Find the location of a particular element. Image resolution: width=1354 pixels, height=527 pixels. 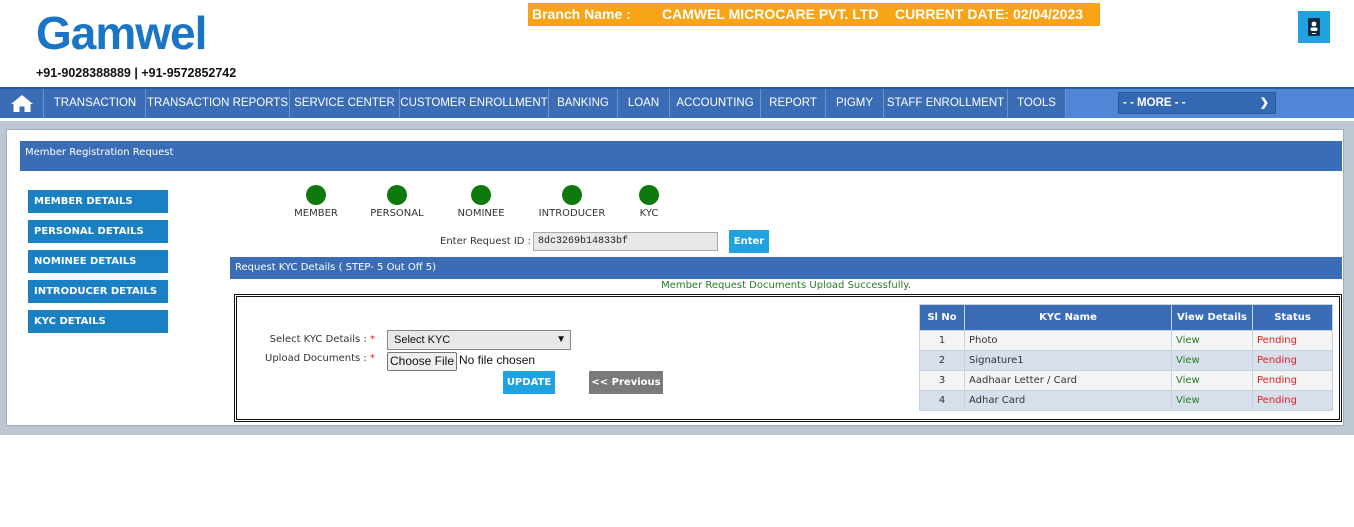

kyc-select-value: Select KYC is located at coordinates (422, 340).